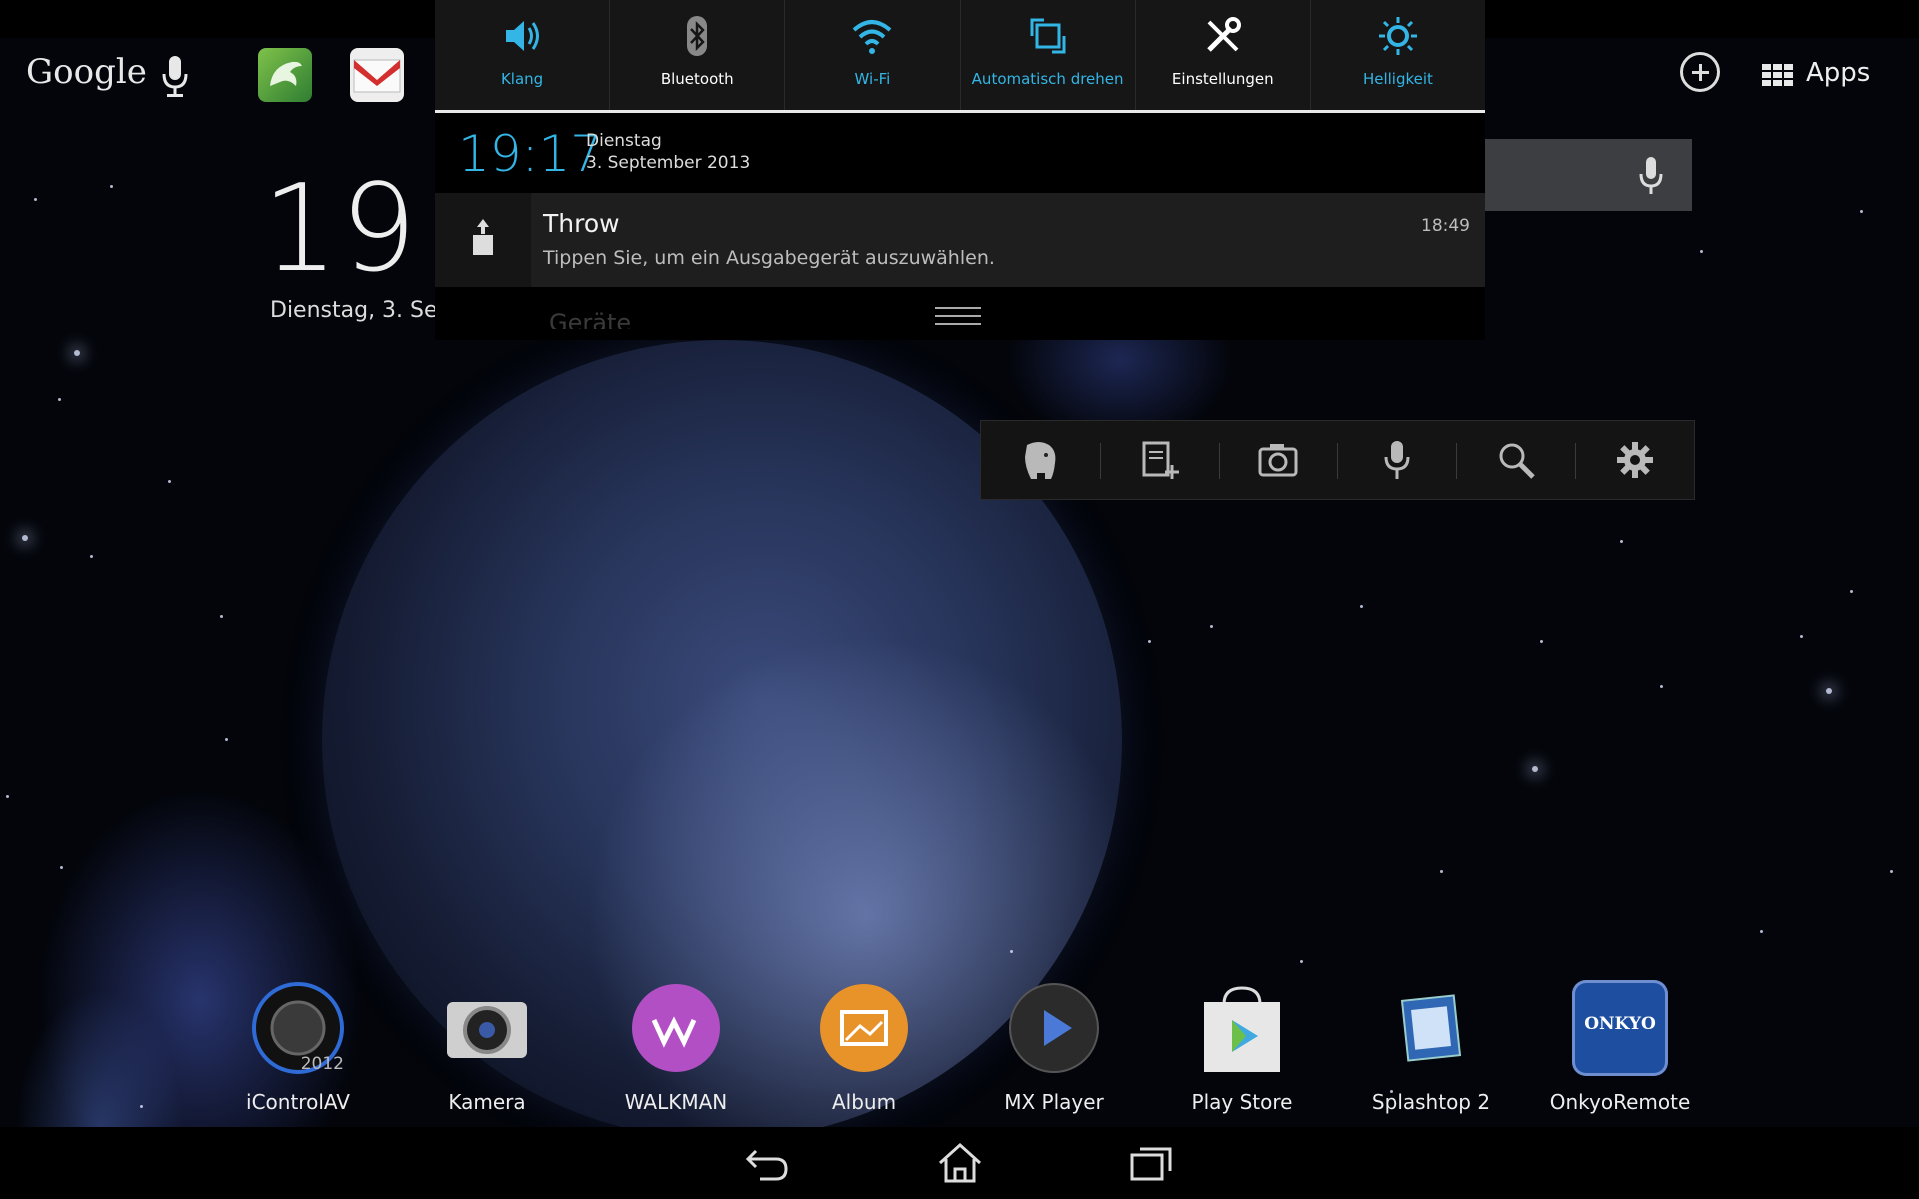 The height and width of the screenshot is (1199, 1919). I want to click on dolphin-browser-icon, so click(285, 75).